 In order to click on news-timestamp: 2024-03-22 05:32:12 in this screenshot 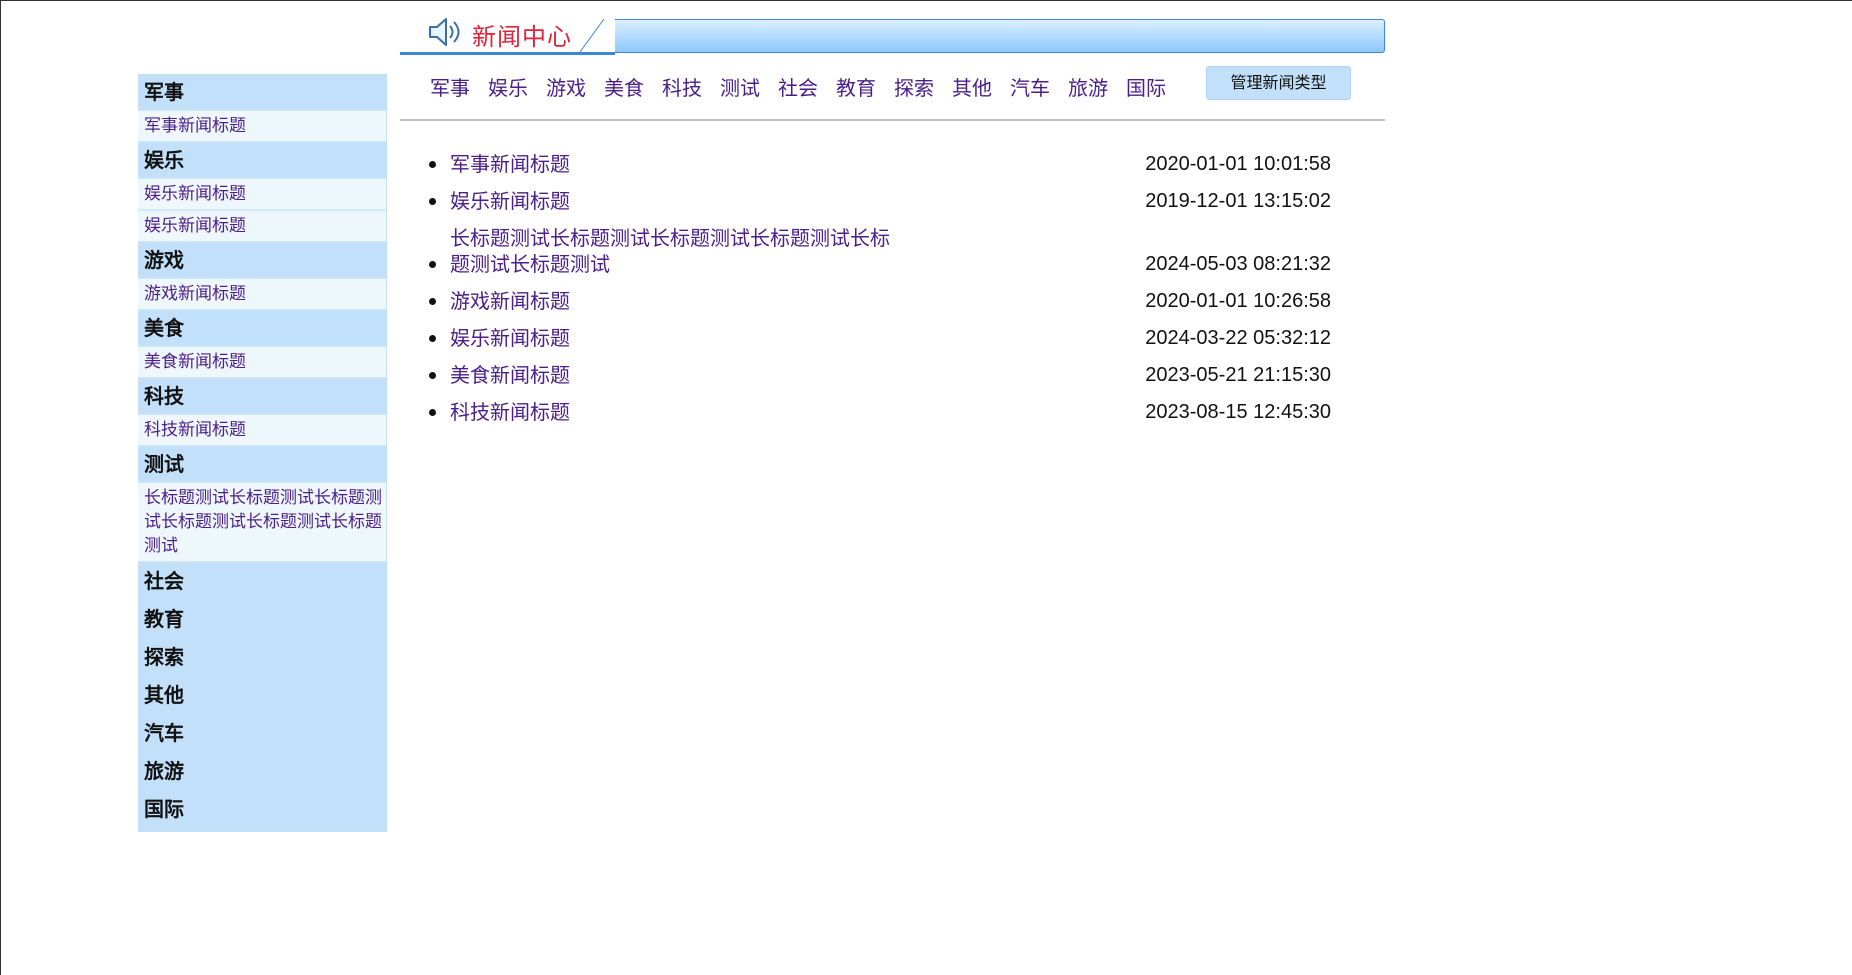, I will do `click(1238, 338)`.